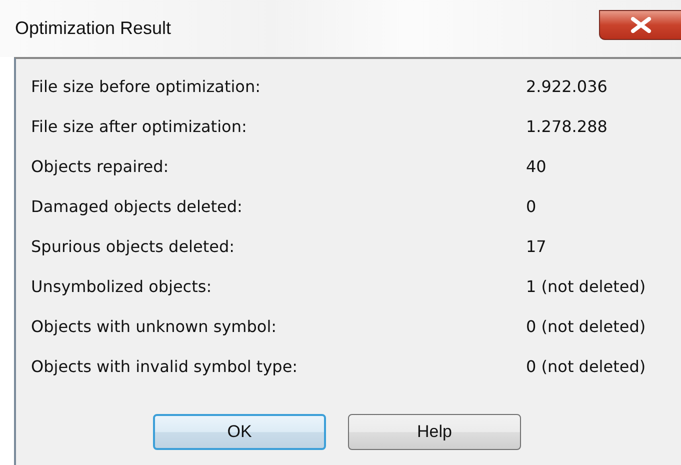  What do you see at coordinates (239, 432) in the screenshot?
I see `ok-button: OK` at bounding box center [239, 432].